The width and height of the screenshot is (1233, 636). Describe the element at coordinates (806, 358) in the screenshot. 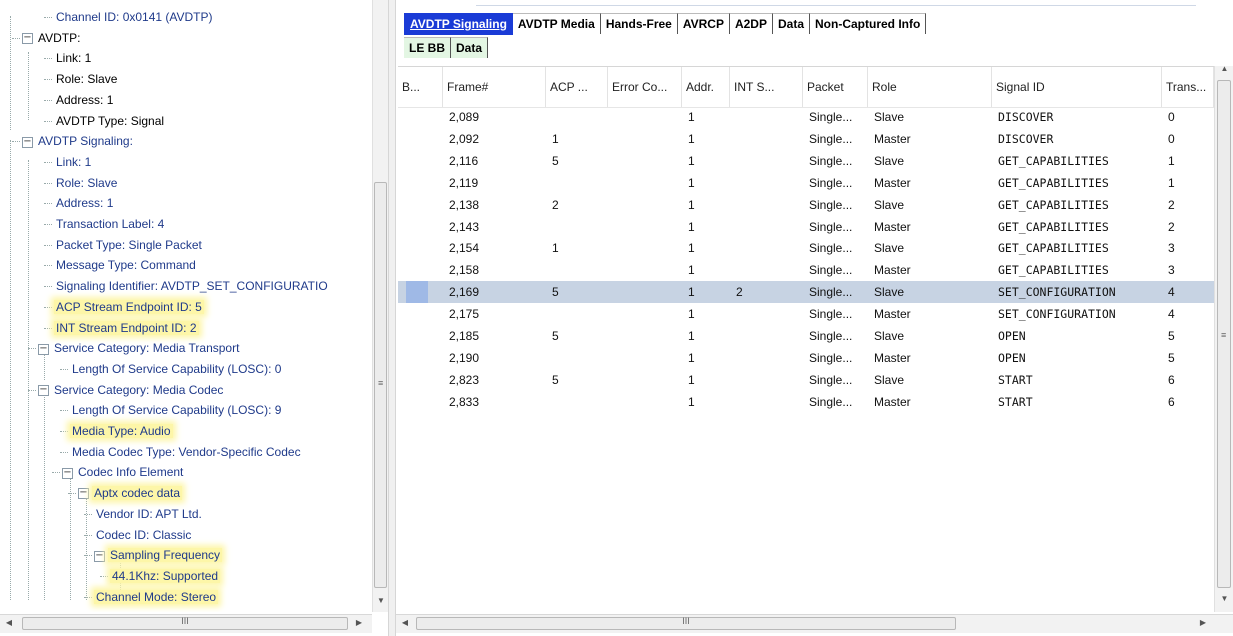

I see `table-row: 2,190 1 Single... Master OPEN 5` at that location.